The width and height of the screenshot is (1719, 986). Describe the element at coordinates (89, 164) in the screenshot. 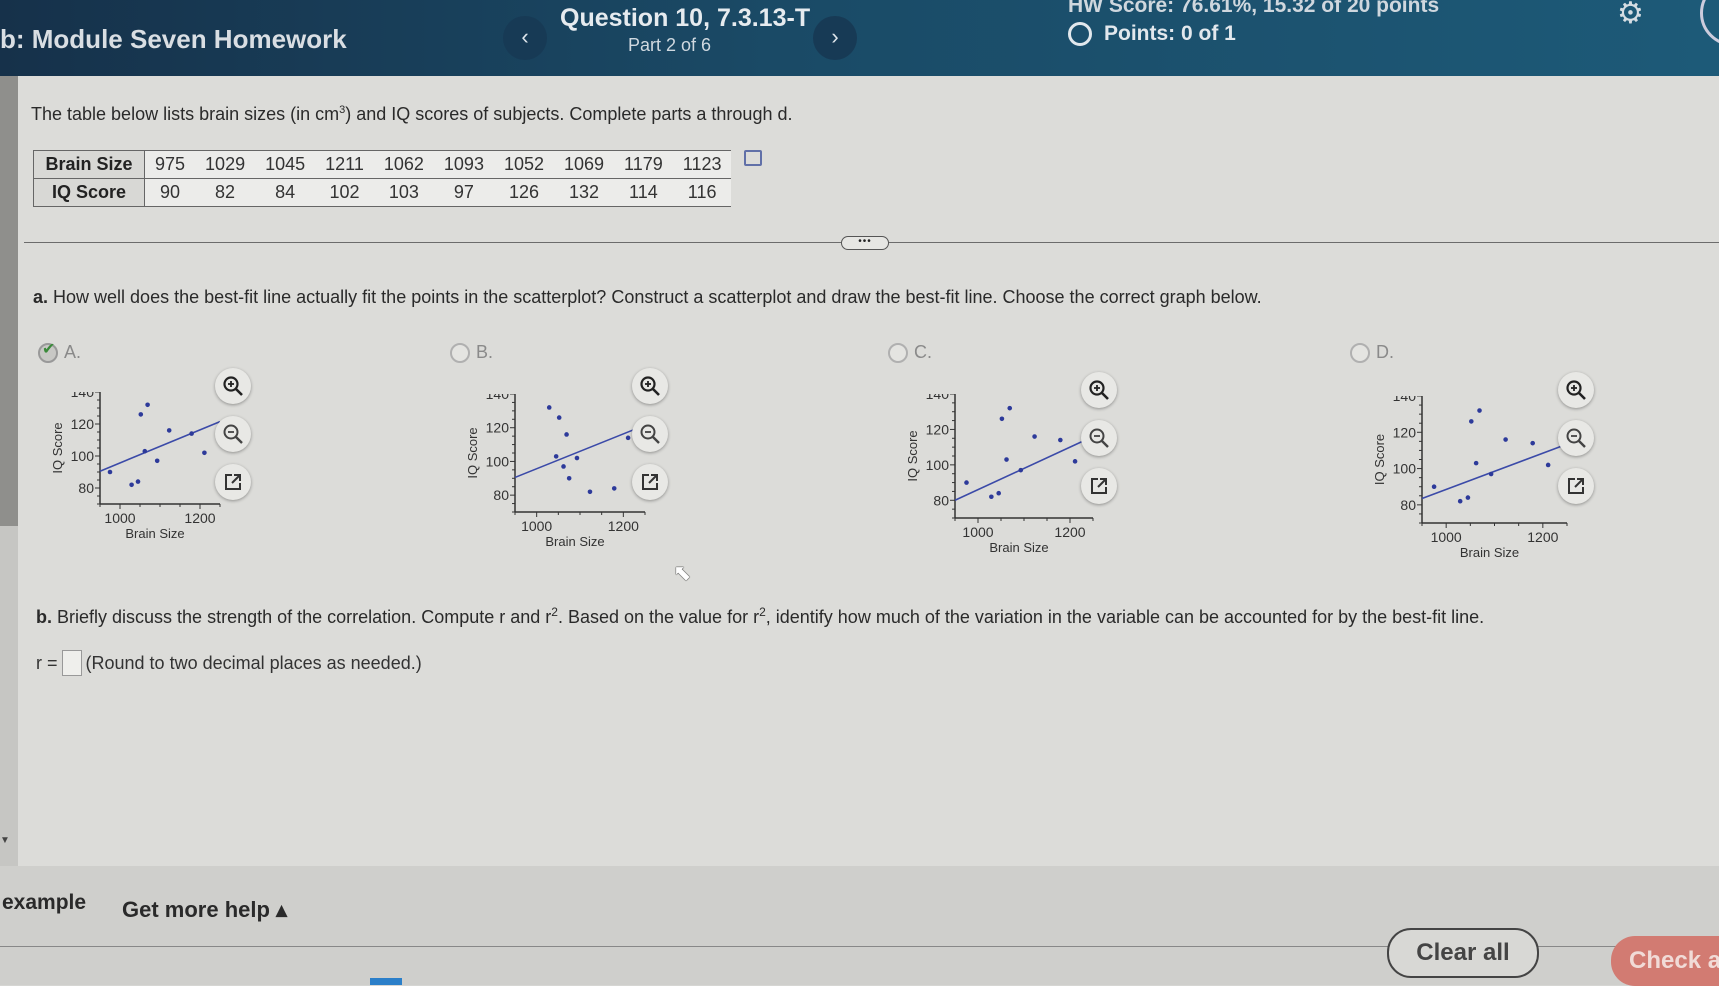

I see `row-header: Brain Size` at that location.